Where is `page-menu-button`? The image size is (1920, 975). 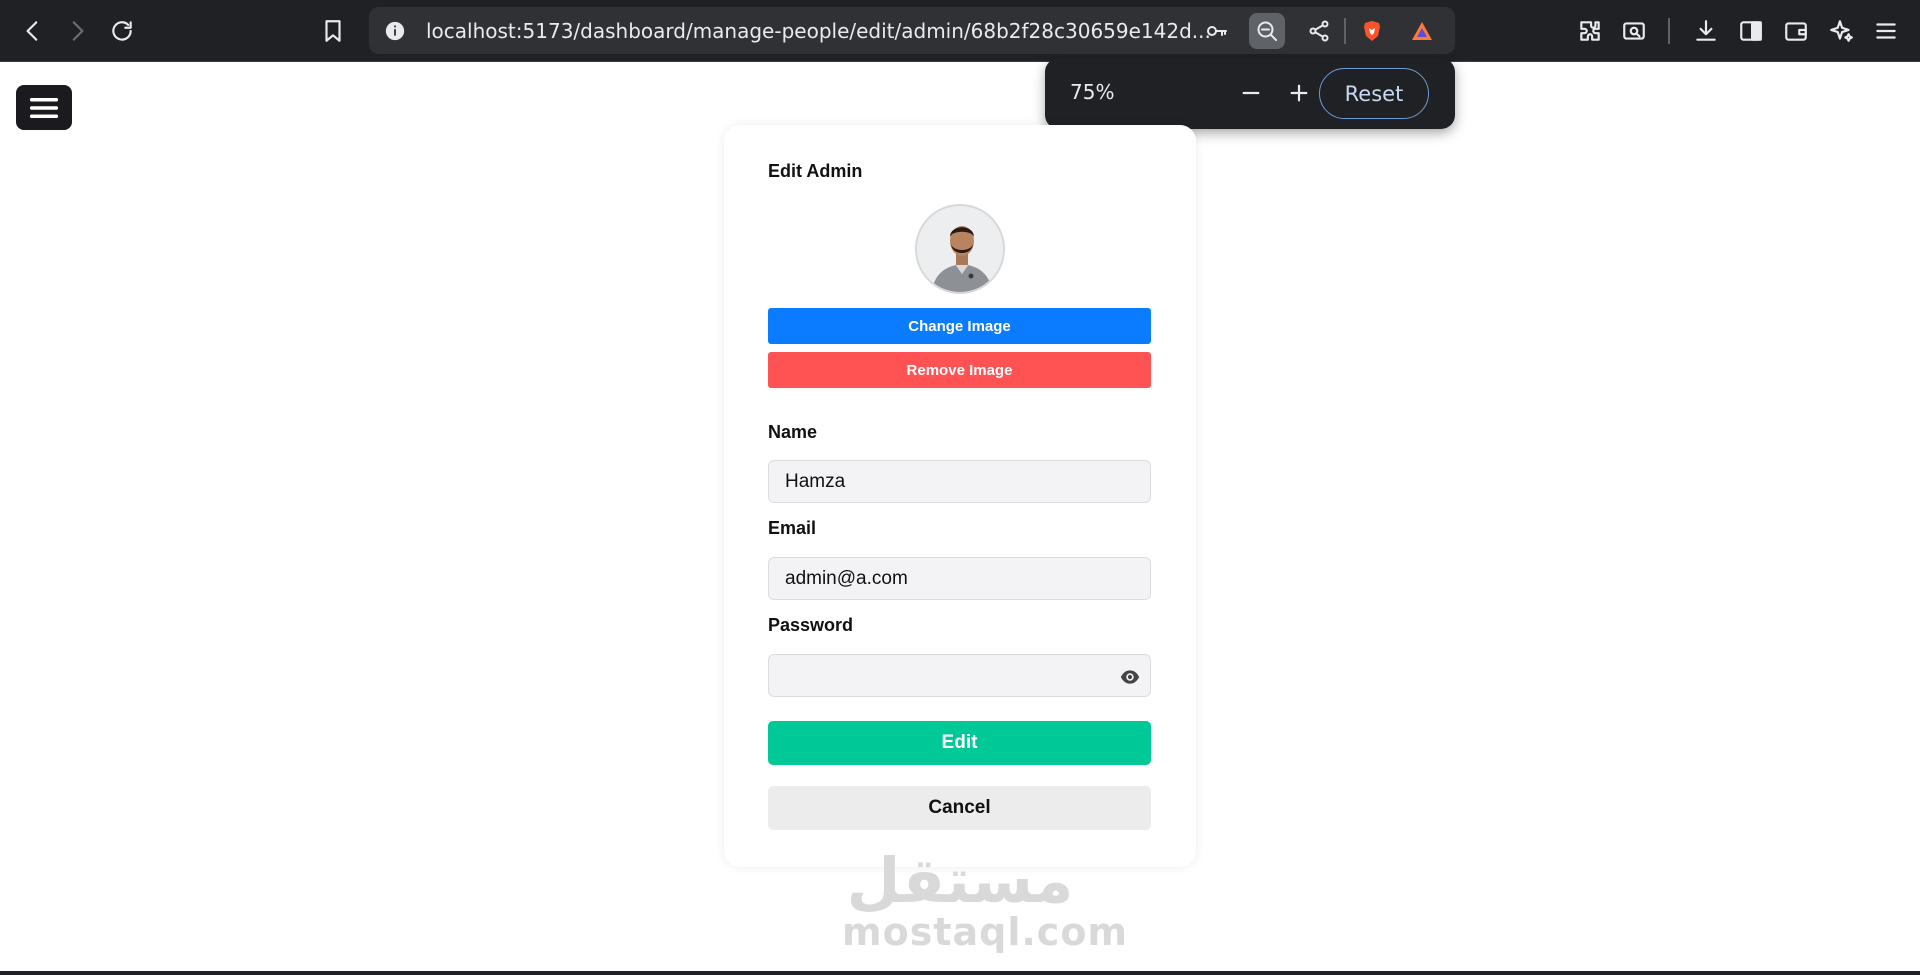
page-menu-button is located at coordinates (44, 107).